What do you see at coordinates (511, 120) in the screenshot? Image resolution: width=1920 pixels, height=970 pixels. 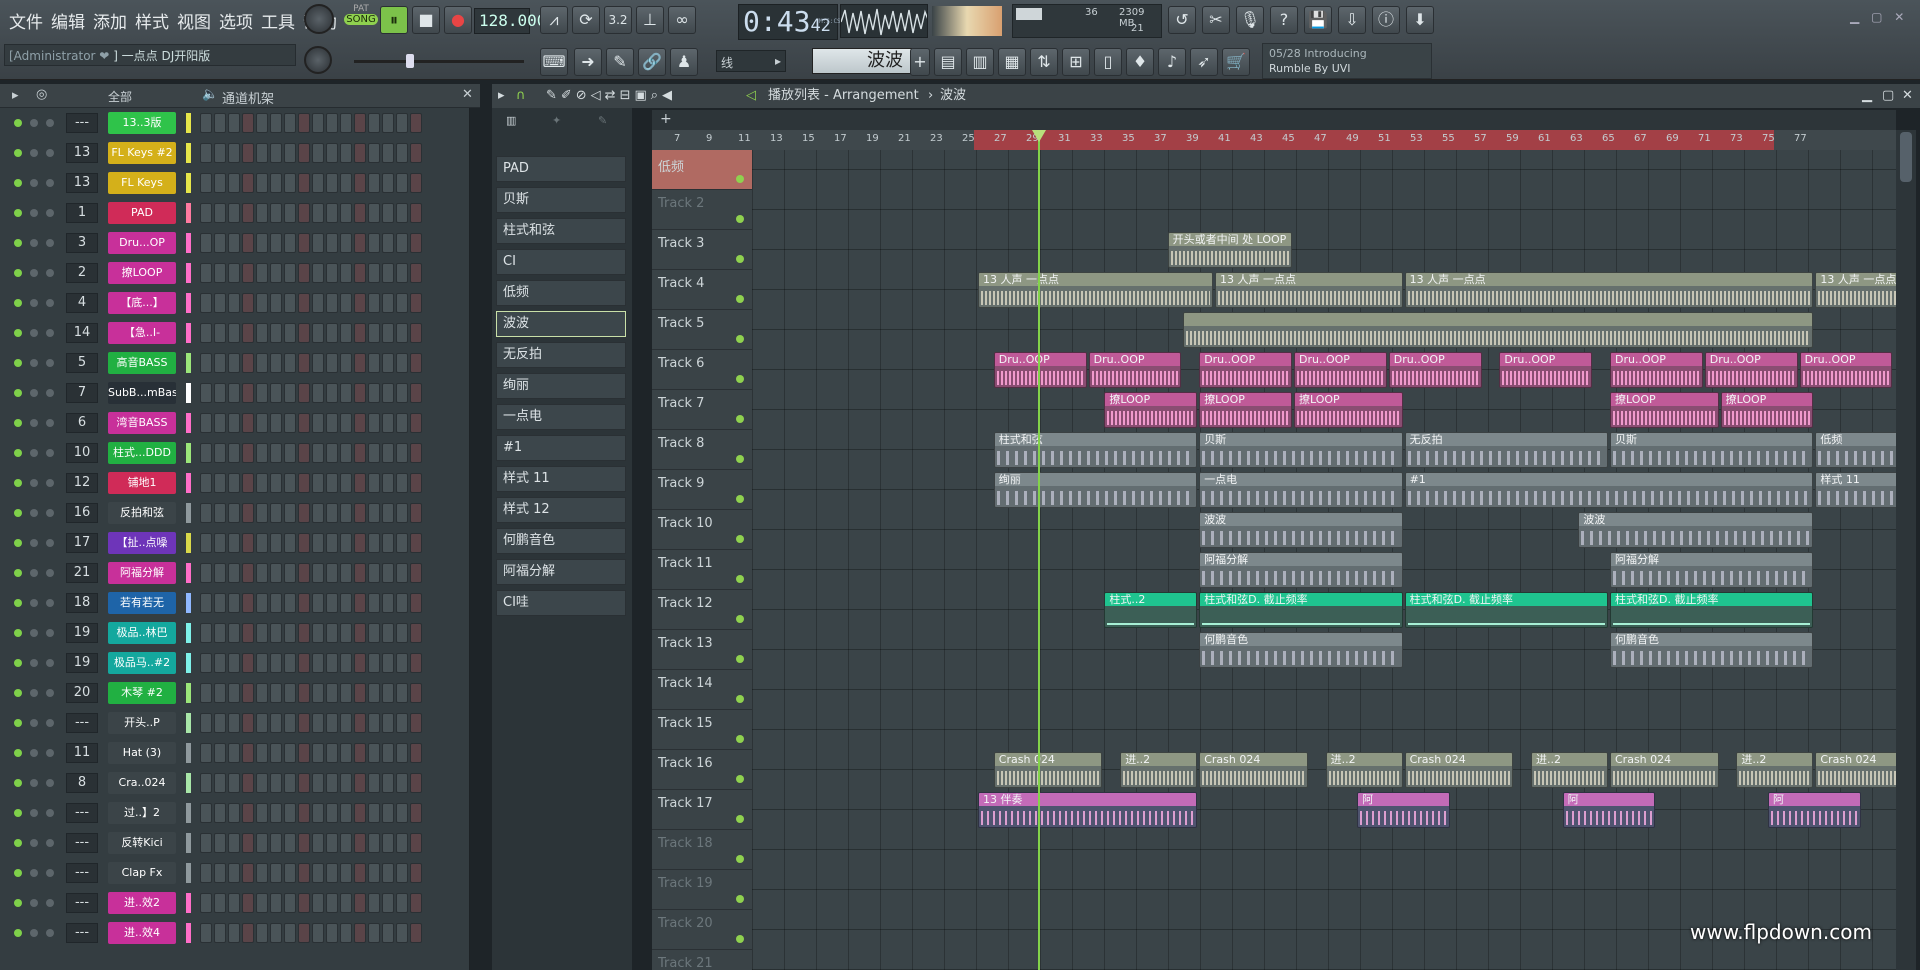 I see `piano-icon: ▥` at bounding box center [511, 120].